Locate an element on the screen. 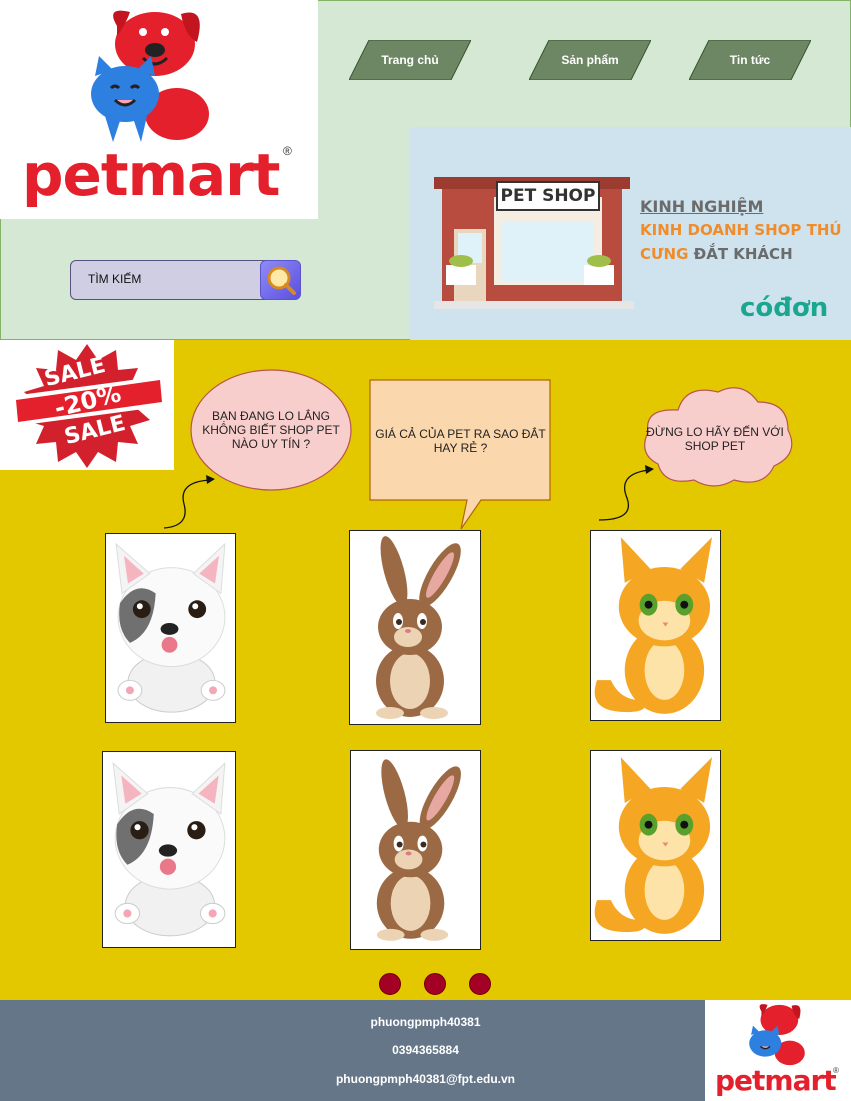 Image resolution: width=851 pixels, height=1101 pixels. footer-brand-name-mart: mart is located at coordinates (800, 1080).